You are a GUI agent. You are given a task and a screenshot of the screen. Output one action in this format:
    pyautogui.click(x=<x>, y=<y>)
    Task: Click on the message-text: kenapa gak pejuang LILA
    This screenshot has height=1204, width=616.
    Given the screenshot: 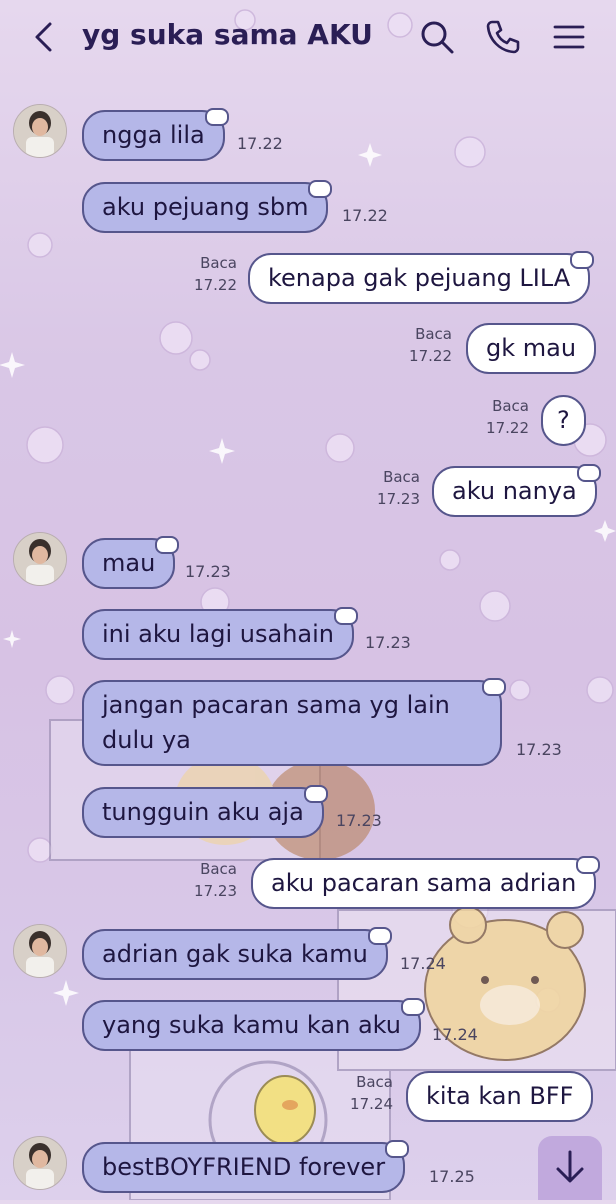 What is the action you would take?
    pyautogui.click(x=419, y=278)
    